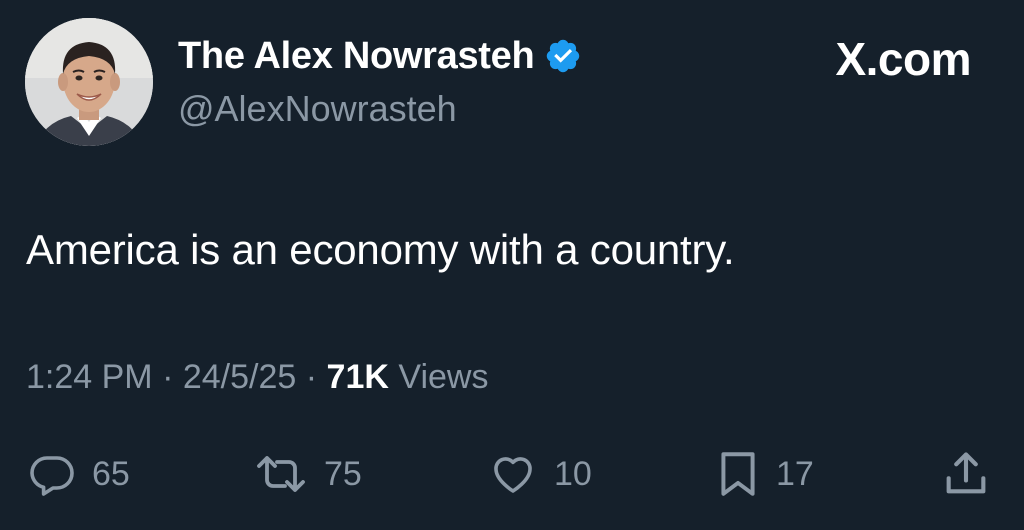 The height and width of the screenshot is (530, 1024). What do you see at coordinates (738, 474) in the screenshot?
I see `bookmark-icon` at bounding box center [738, 474].